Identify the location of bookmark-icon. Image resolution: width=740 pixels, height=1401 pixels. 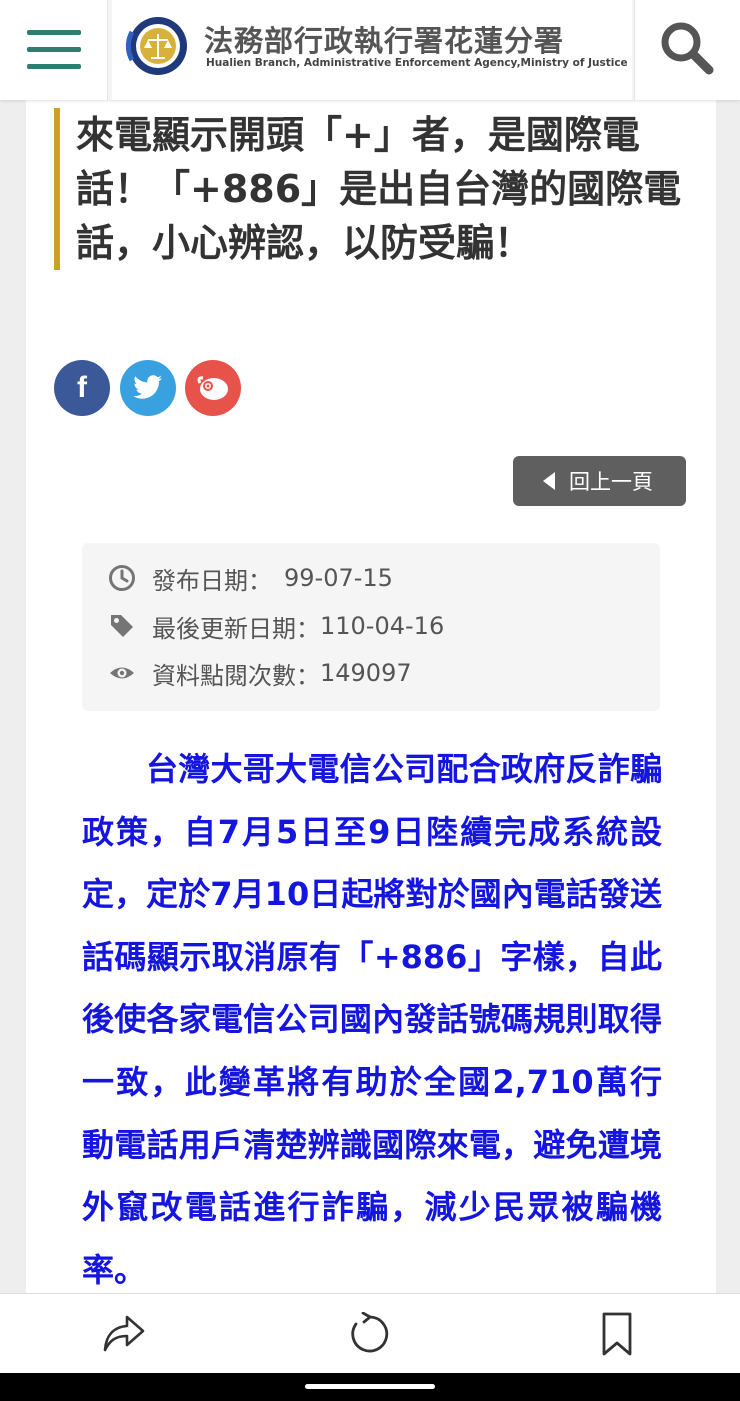
(617, 1334).